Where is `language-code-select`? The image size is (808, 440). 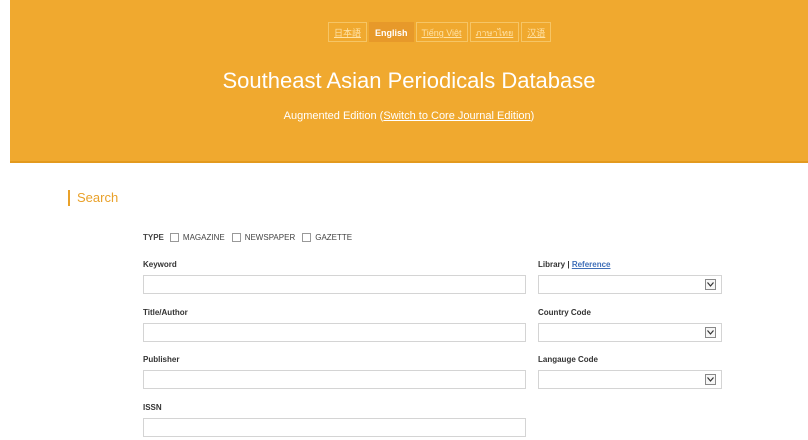 language-code-select is located at coordinates (630, 379).